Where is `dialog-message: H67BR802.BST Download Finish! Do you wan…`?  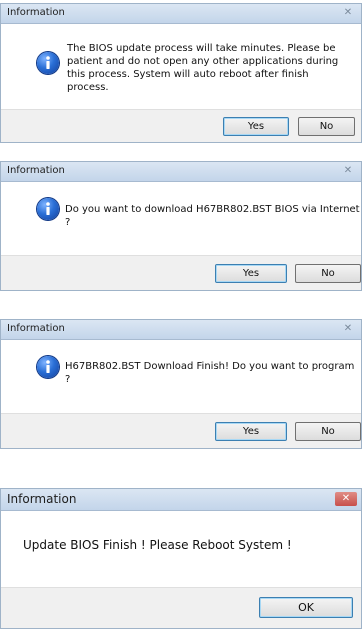
dialog-message: H67BR802.BST Download Finish! Do you wan… is located at coordinates (210, 373).